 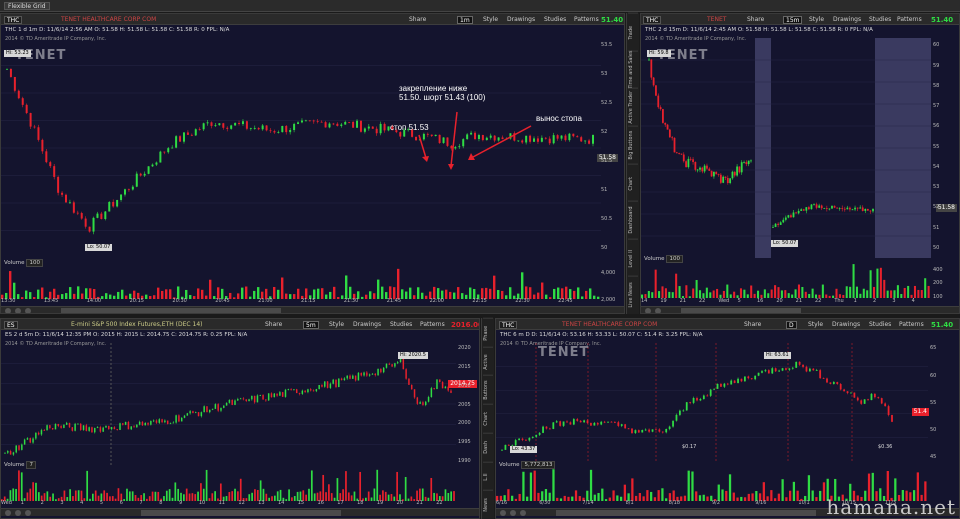 What do you see at coordinates (62, 503) in the screenshot?
I see `tick-label: 3` at bounding box center [62, 503].